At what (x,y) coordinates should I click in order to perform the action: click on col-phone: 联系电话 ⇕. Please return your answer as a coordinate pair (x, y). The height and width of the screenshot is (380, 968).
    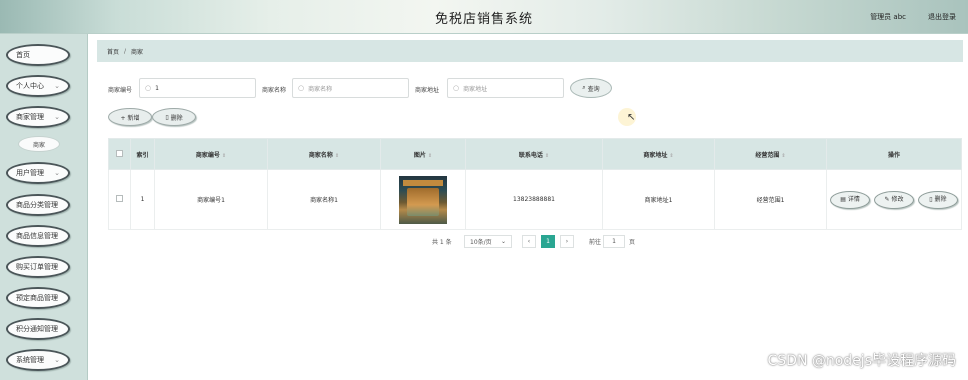
    Looking at the image, I should click on (534, 154).